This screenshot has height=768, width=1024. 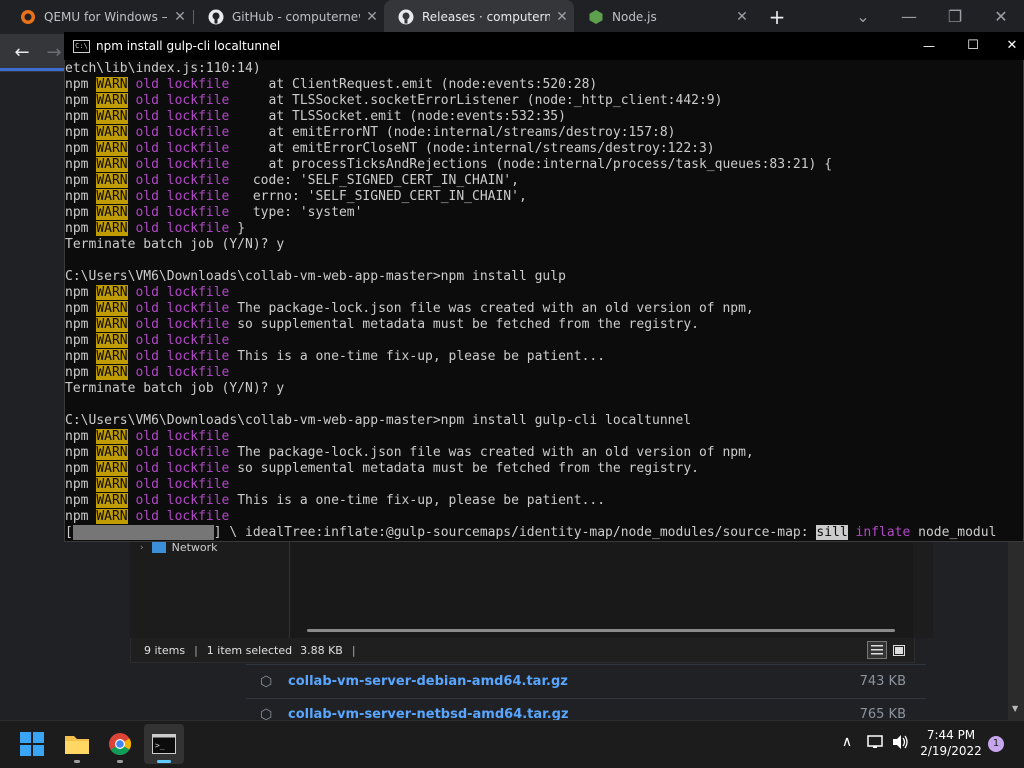 What do you see at coordinates (883, 532) in the screenshot?
I see `warn-reason: inflate` at bounding box center [883, 532].